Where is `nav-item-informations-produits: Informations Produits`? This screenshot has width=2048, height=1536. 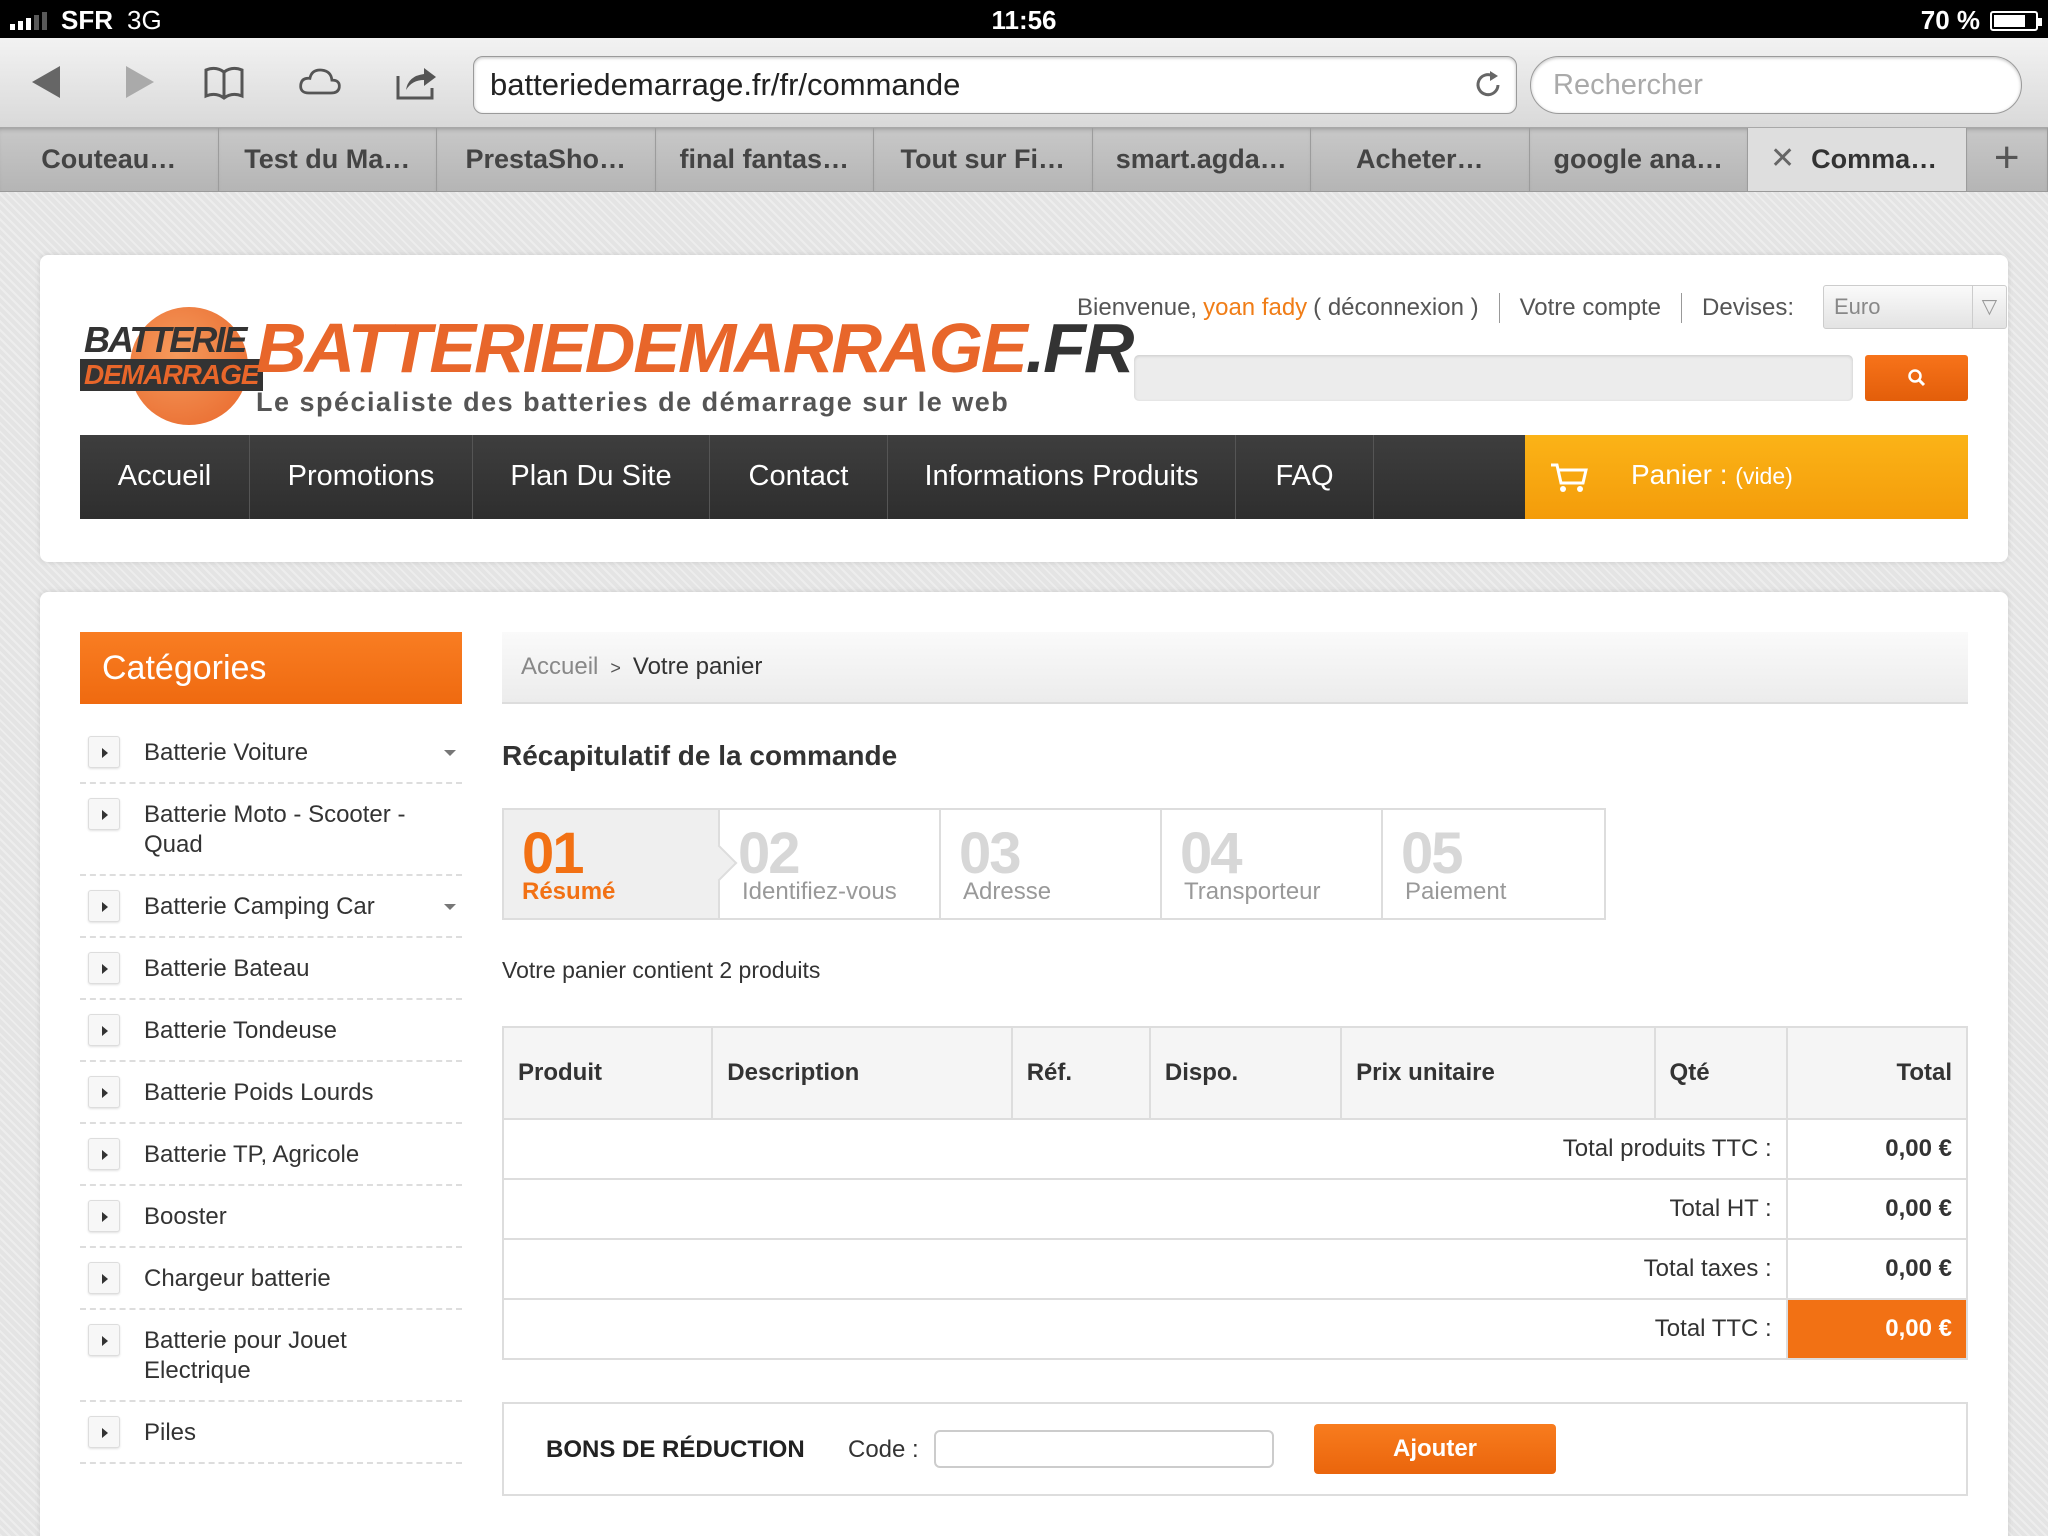
nav-item-informations-produits: Informations Produits is located at coordinates (1062, 477).